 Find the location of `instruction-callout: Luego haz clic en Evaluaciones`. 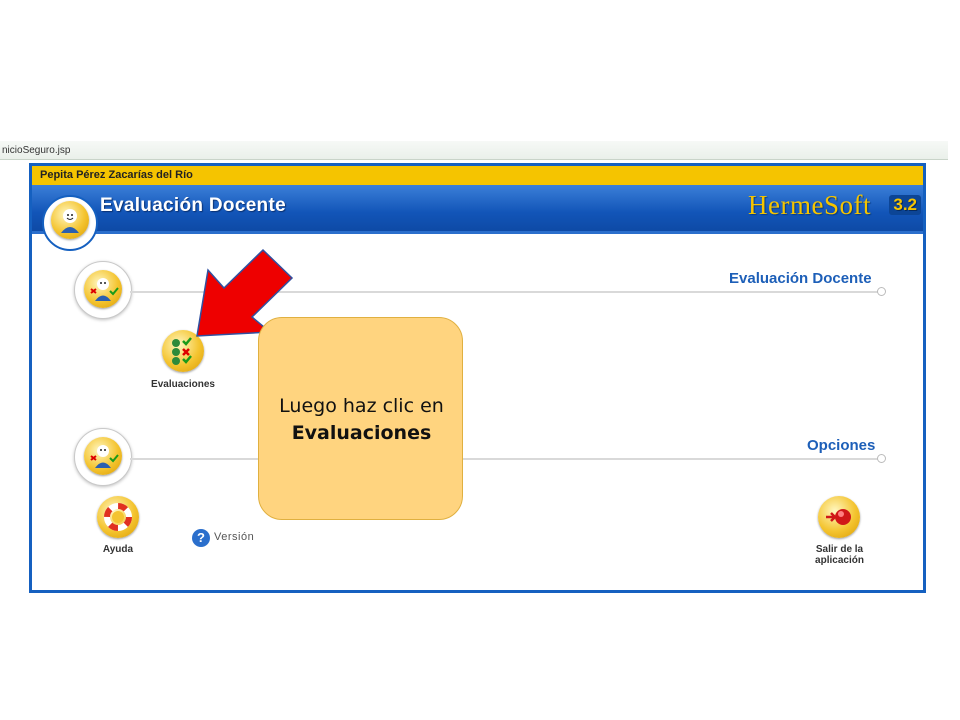

instruction-callout: Luego haz clic en Evaluaciones is located at coordinates (360, 418).